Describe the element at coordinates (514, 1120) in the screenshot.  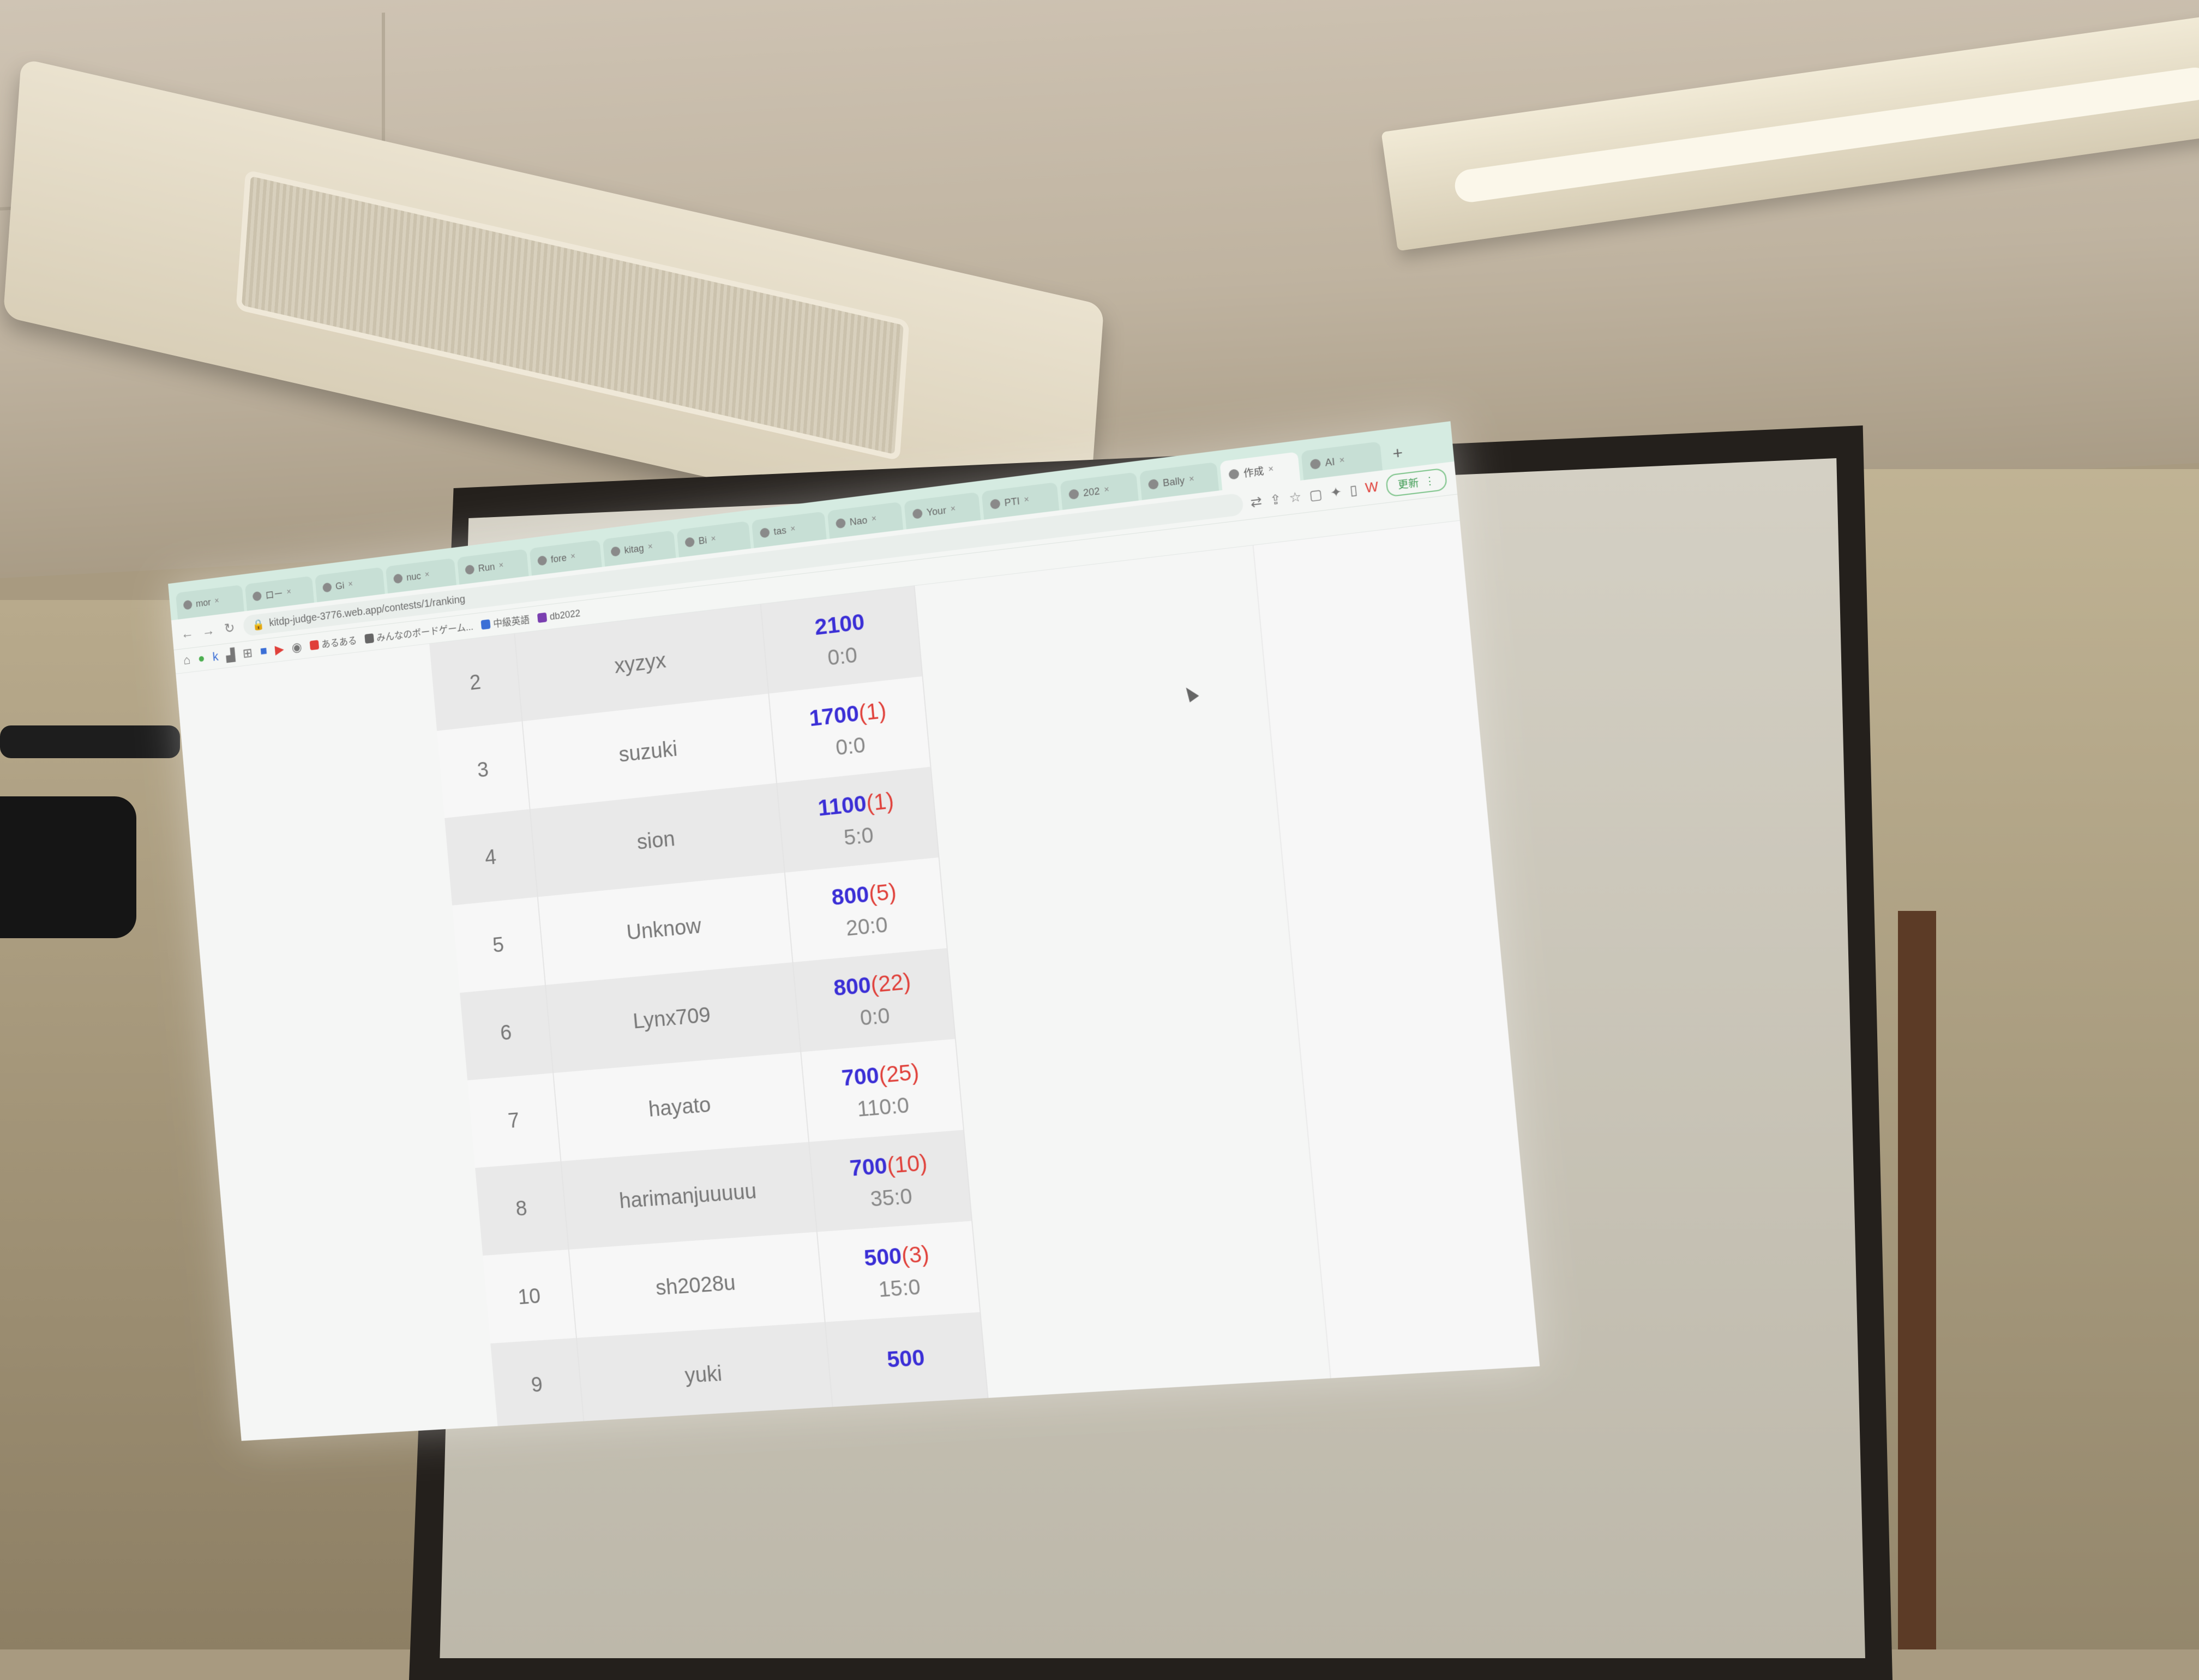
I see `rank-cell: 7` at that location.